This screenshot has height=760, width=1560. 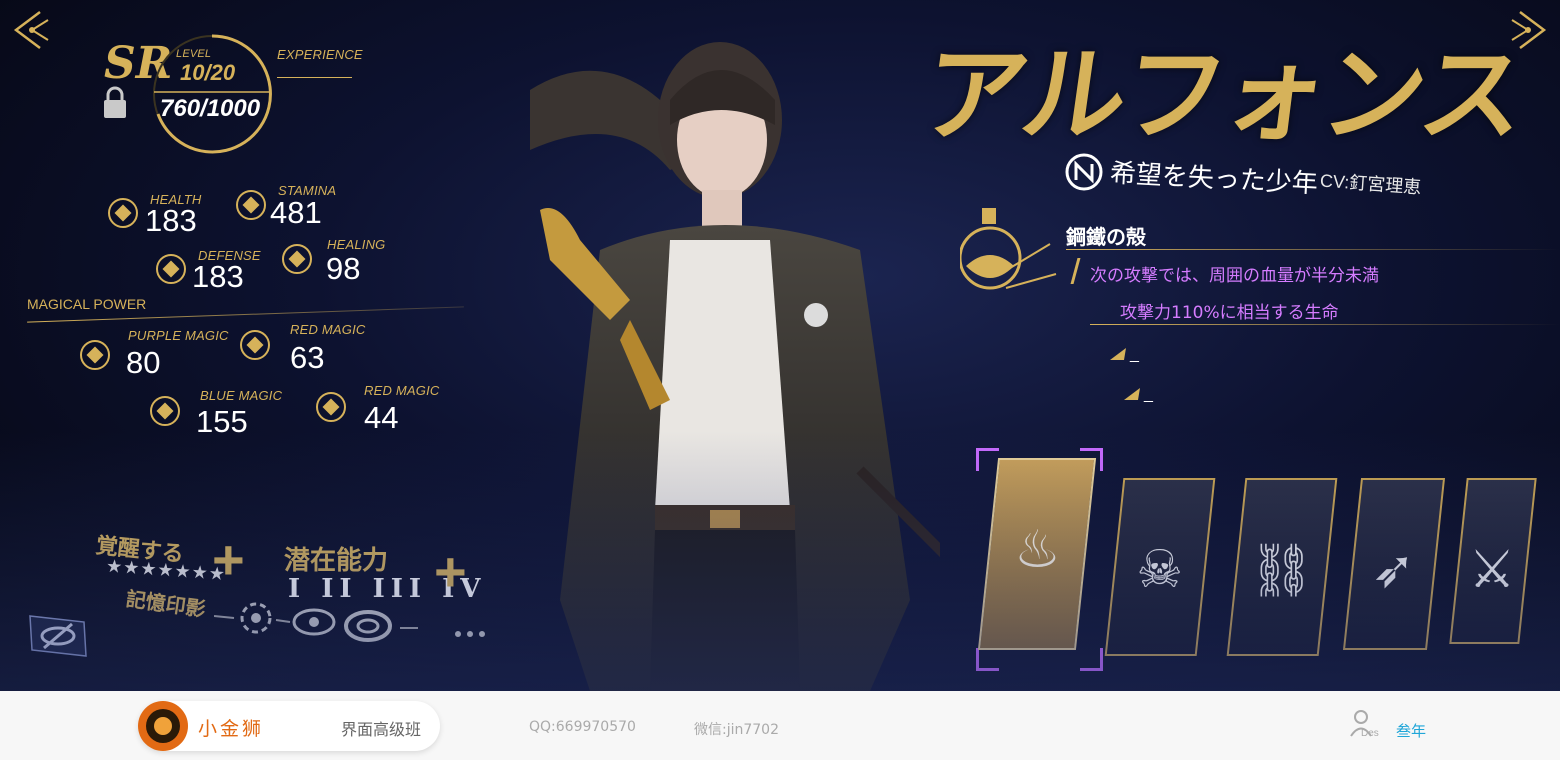 What do you see at coordinates (296, 212) in the screenshot?
I see `stat-value: 481` at bounding box center [296, 212].